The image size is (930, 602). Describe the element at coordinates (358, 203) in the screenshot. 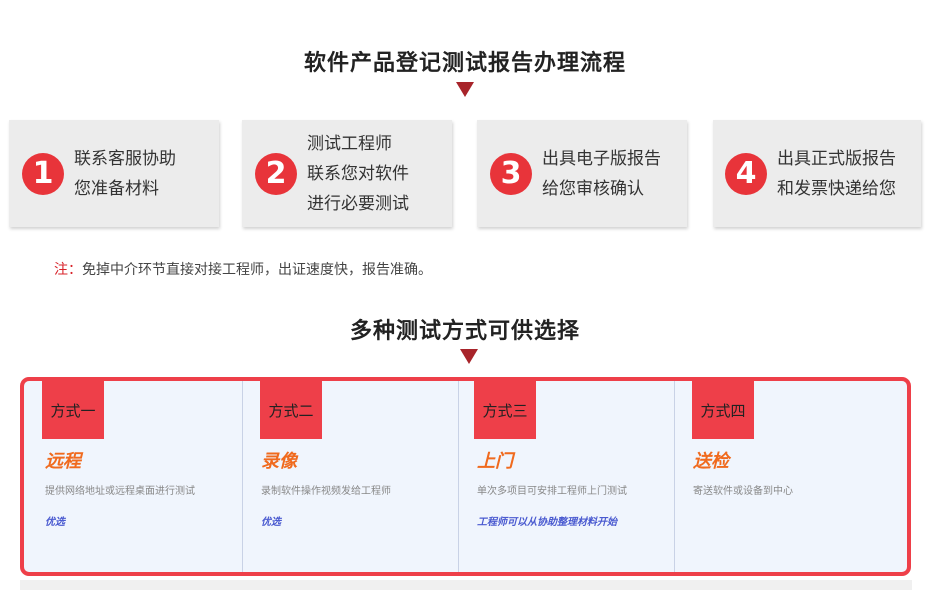

I see `step-text-line: 进行必要测试` at that location.